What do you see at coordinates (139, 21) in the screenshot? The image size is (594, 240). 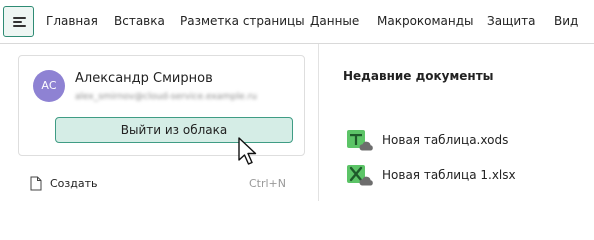 I see `tab-insert: Вставка` at bounding box center [139, 21].